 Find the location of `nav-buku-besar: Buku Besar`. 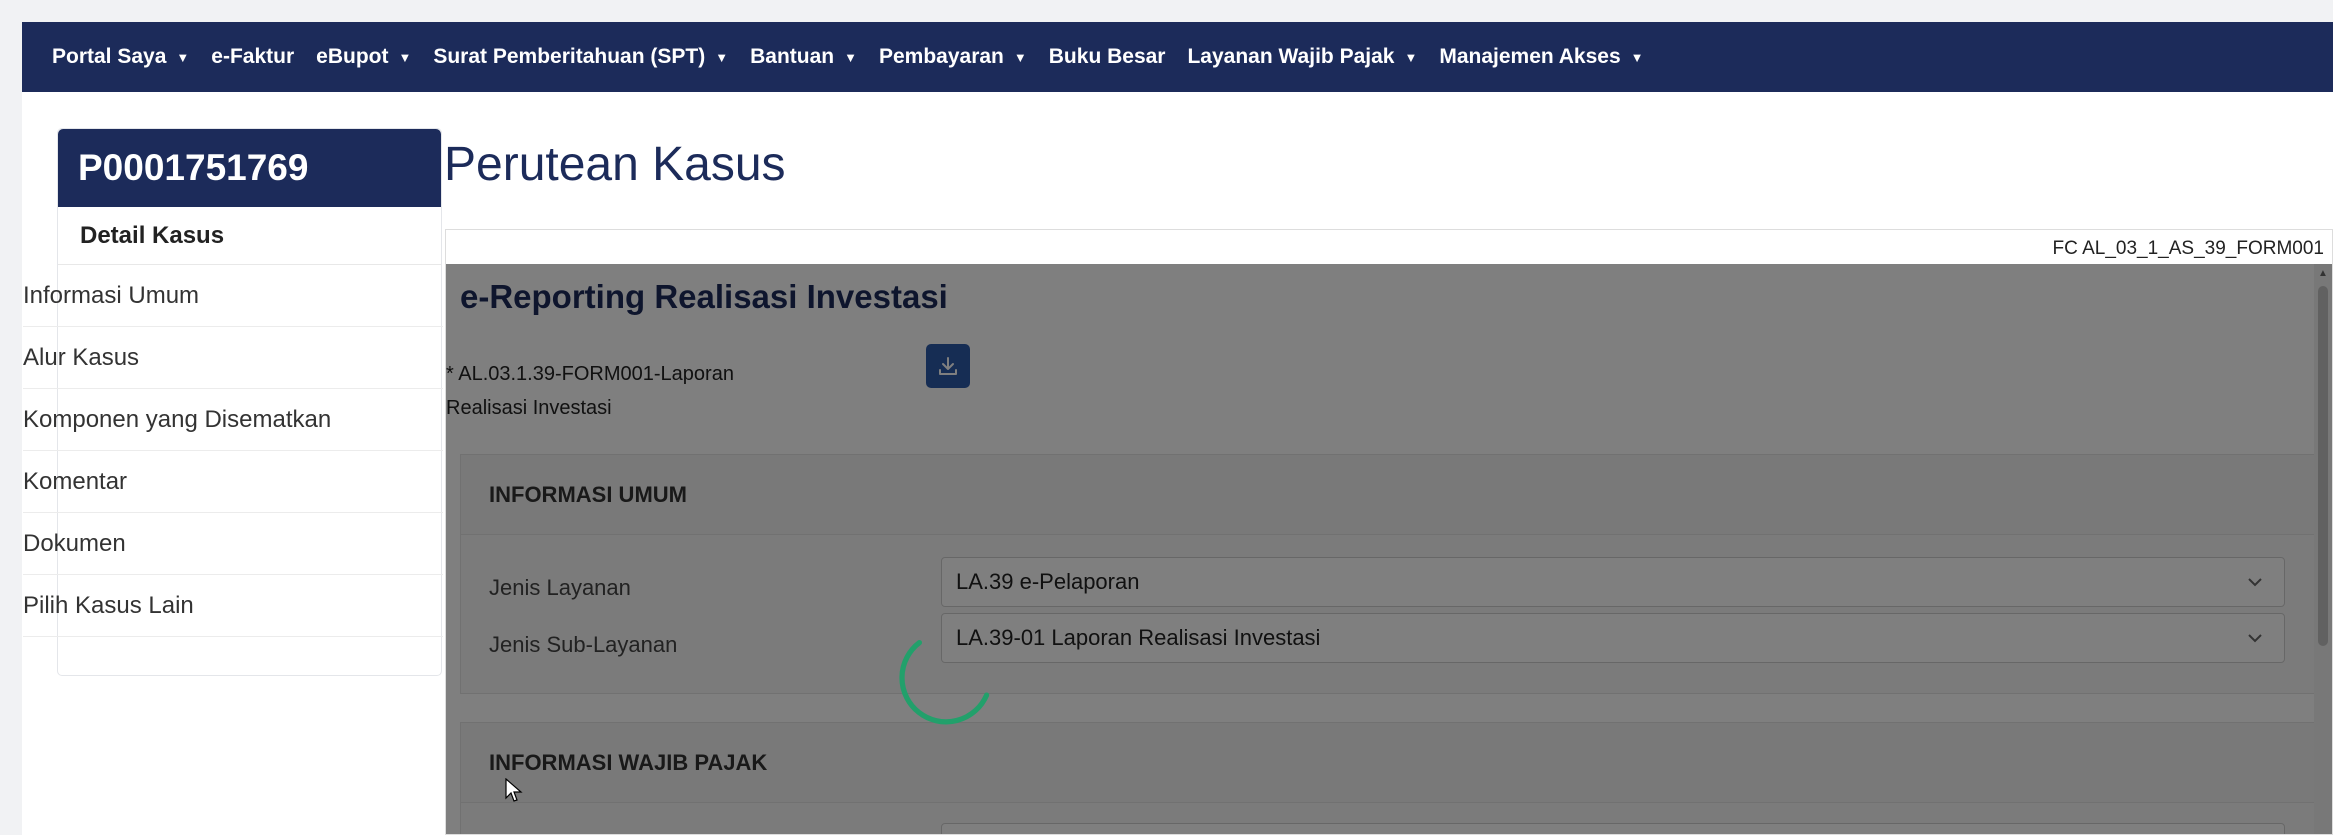

nav-buku-besar: Buku Besar is located at coordinates (1107, 57).